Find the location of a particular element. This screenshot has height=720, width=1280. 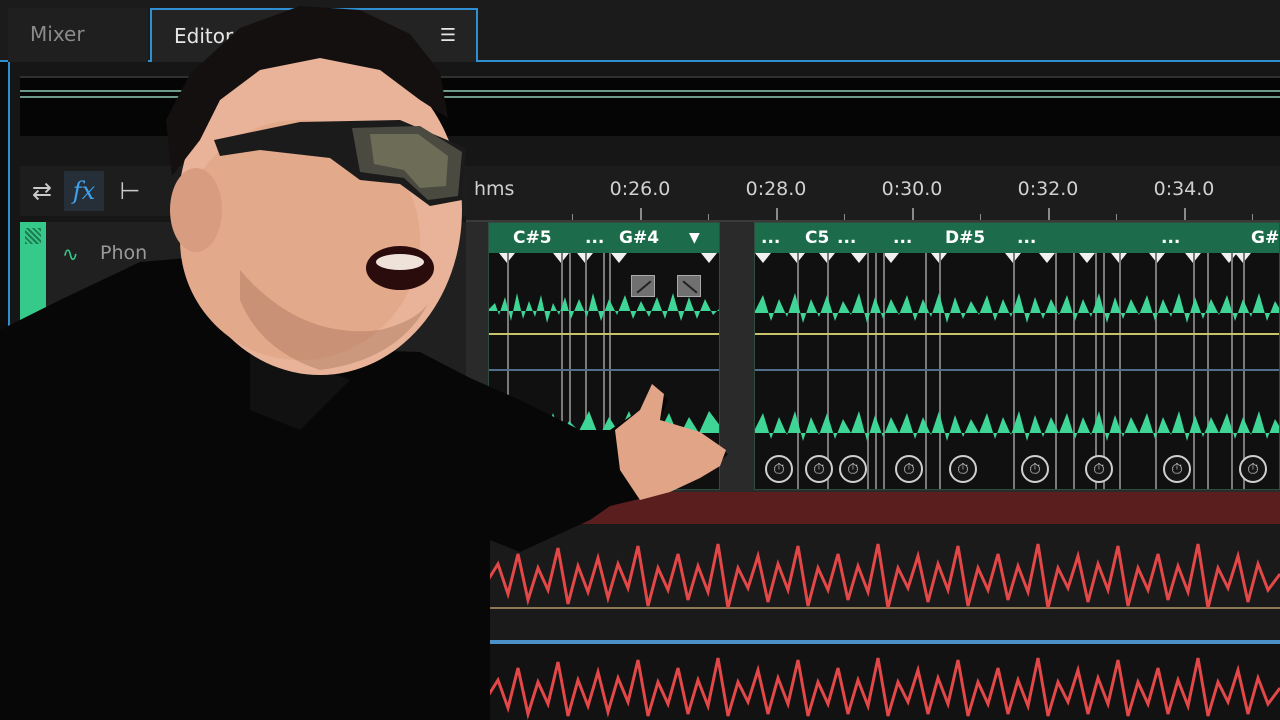

overview-navigator is located at coordinates (650, 106).